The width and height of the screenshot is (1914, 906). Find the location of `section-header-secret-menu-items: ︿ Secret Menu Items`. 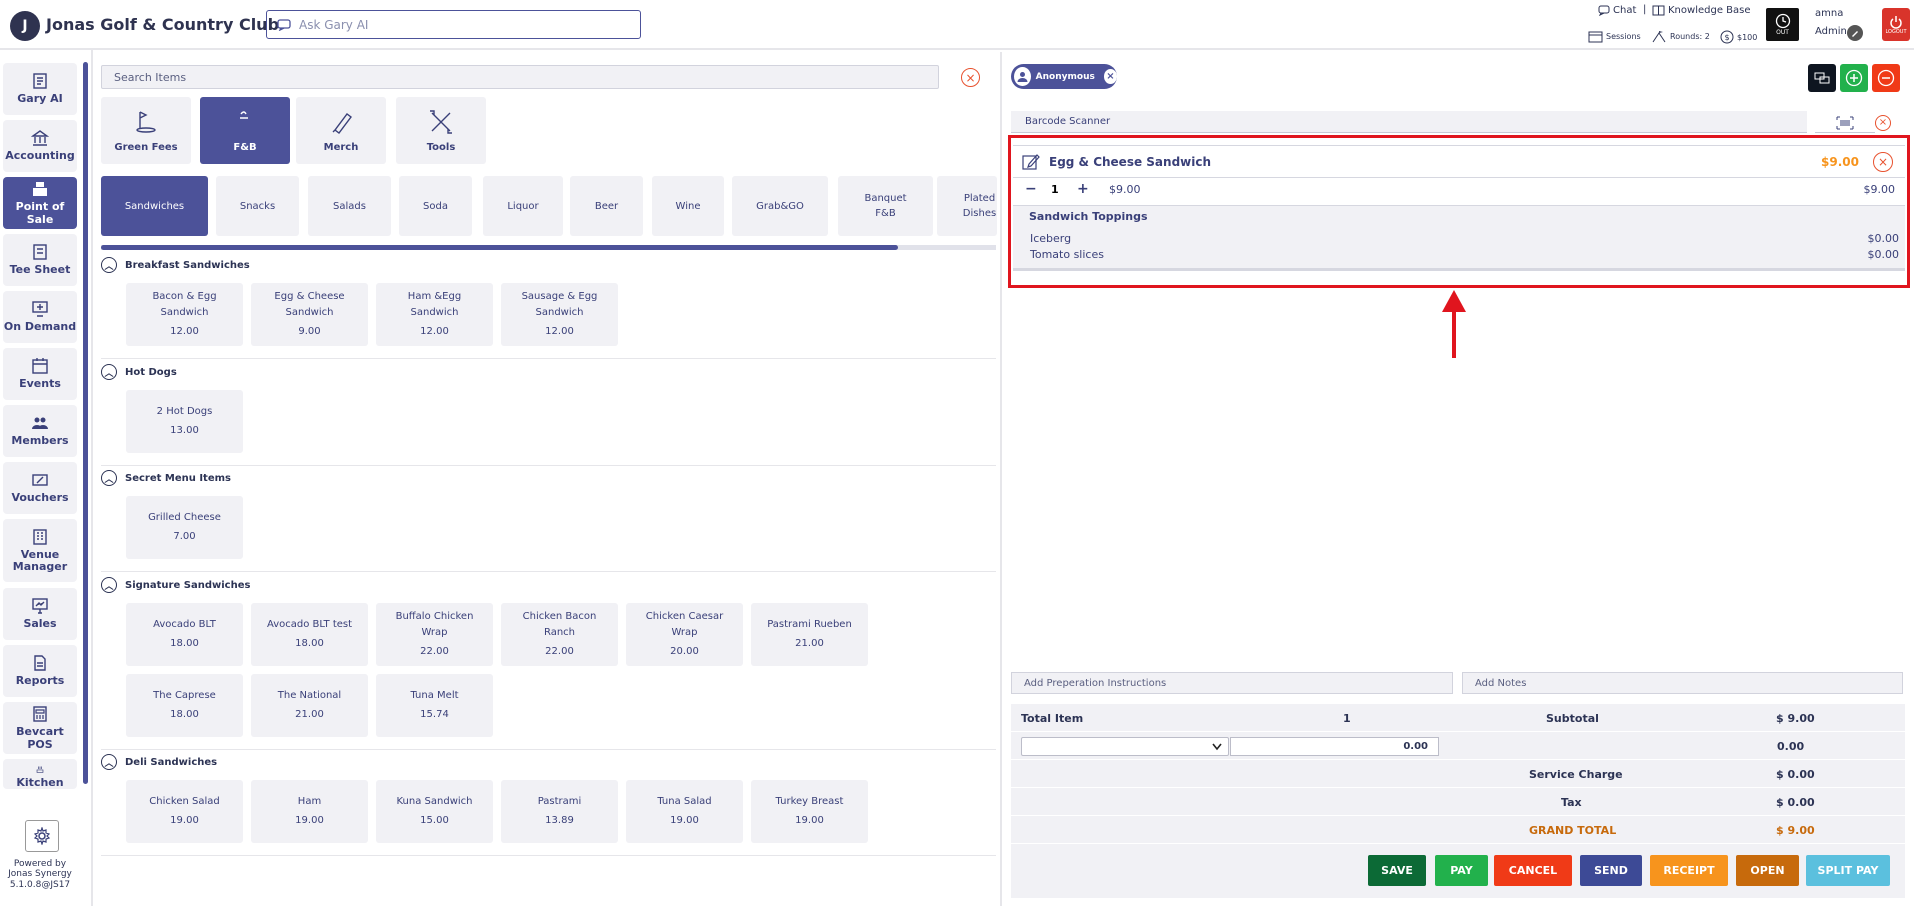

section-header-secret-menu-items: ︿ Secret Menu Items is located at coordinates (166, 478).